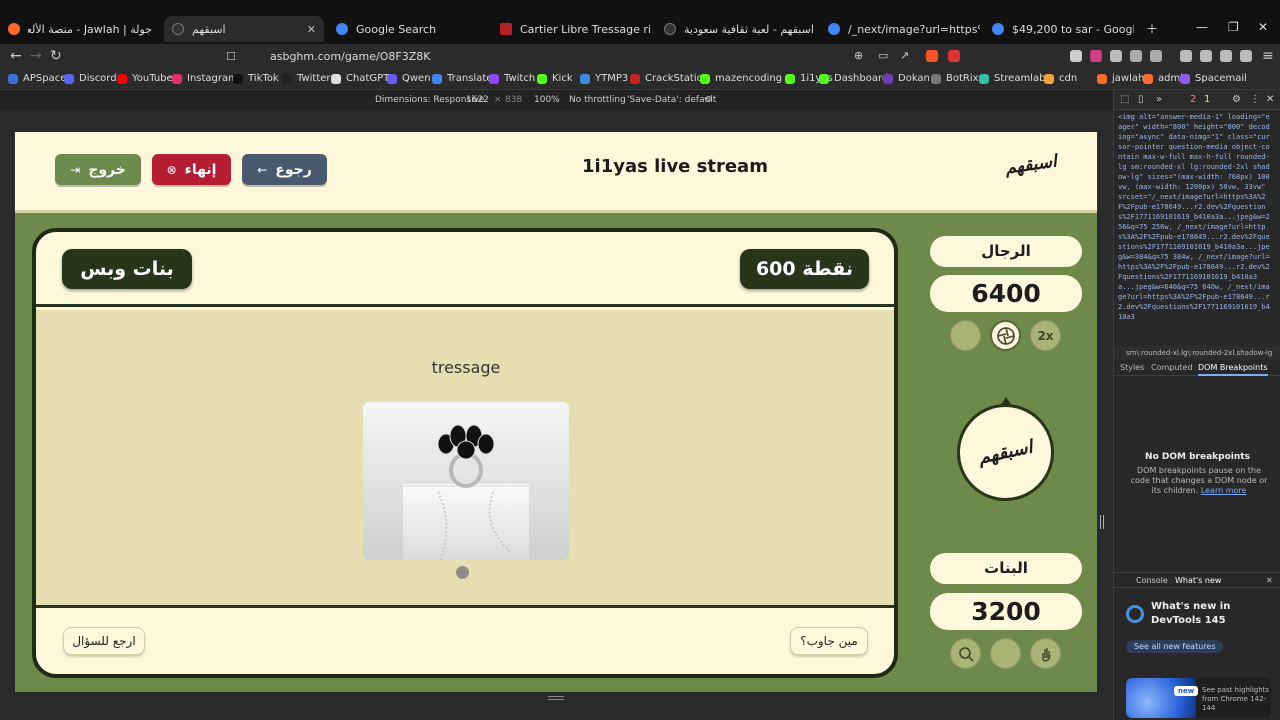 This screenshot has width=1280, height=720. Describe the element at coordinates (360, 78) in the screenshot. I see `bookmark-chatgpt: ChatGPT` at that location.